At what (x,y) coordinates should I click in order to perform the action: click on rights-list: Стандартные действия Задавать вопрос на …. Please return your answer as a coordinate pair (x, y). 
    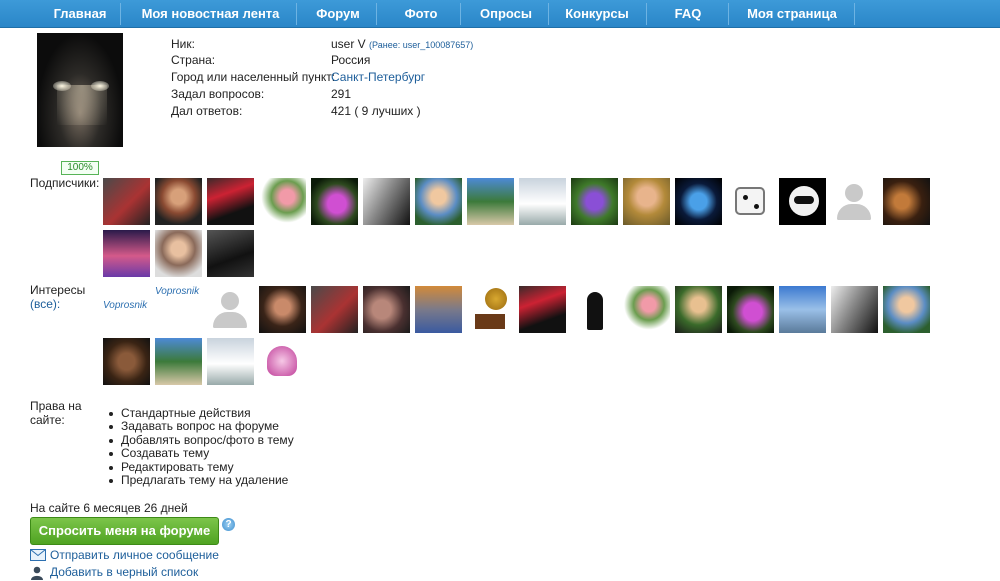
    Looking at the image, I should click on (200, 446).